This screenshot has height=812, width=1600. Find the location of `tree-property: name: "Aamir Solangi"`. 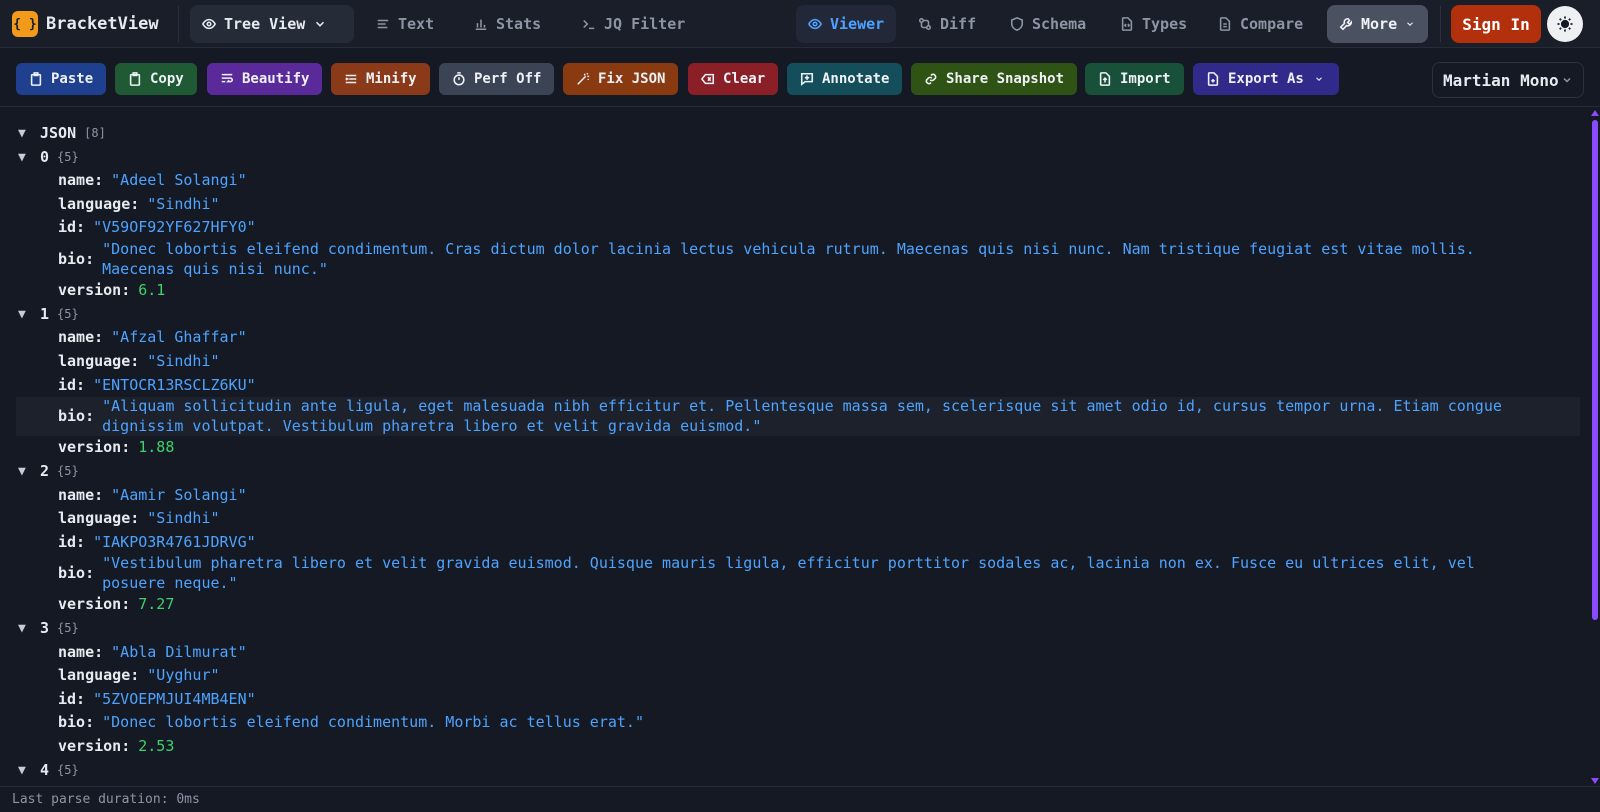

tree-property: name: "Aamir Solangi" is located at coordinates (803, 496).